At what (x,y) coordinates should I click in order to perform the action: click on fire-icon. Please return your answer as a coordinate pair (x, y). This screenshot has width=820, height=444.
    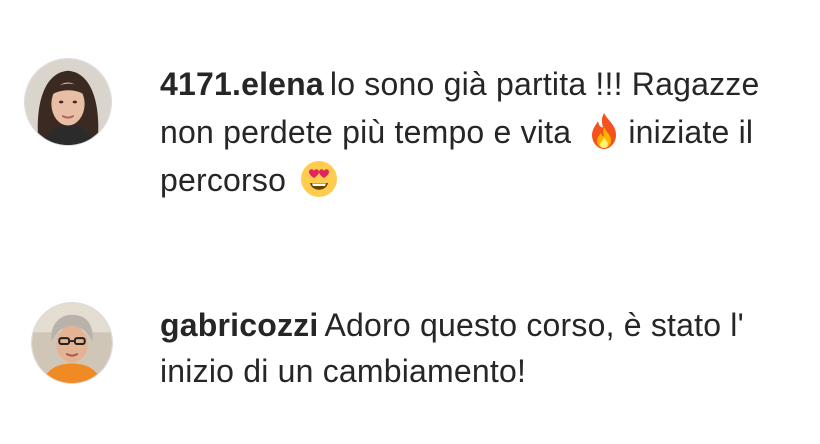
    Looking at the image, I should click on (604, 131).